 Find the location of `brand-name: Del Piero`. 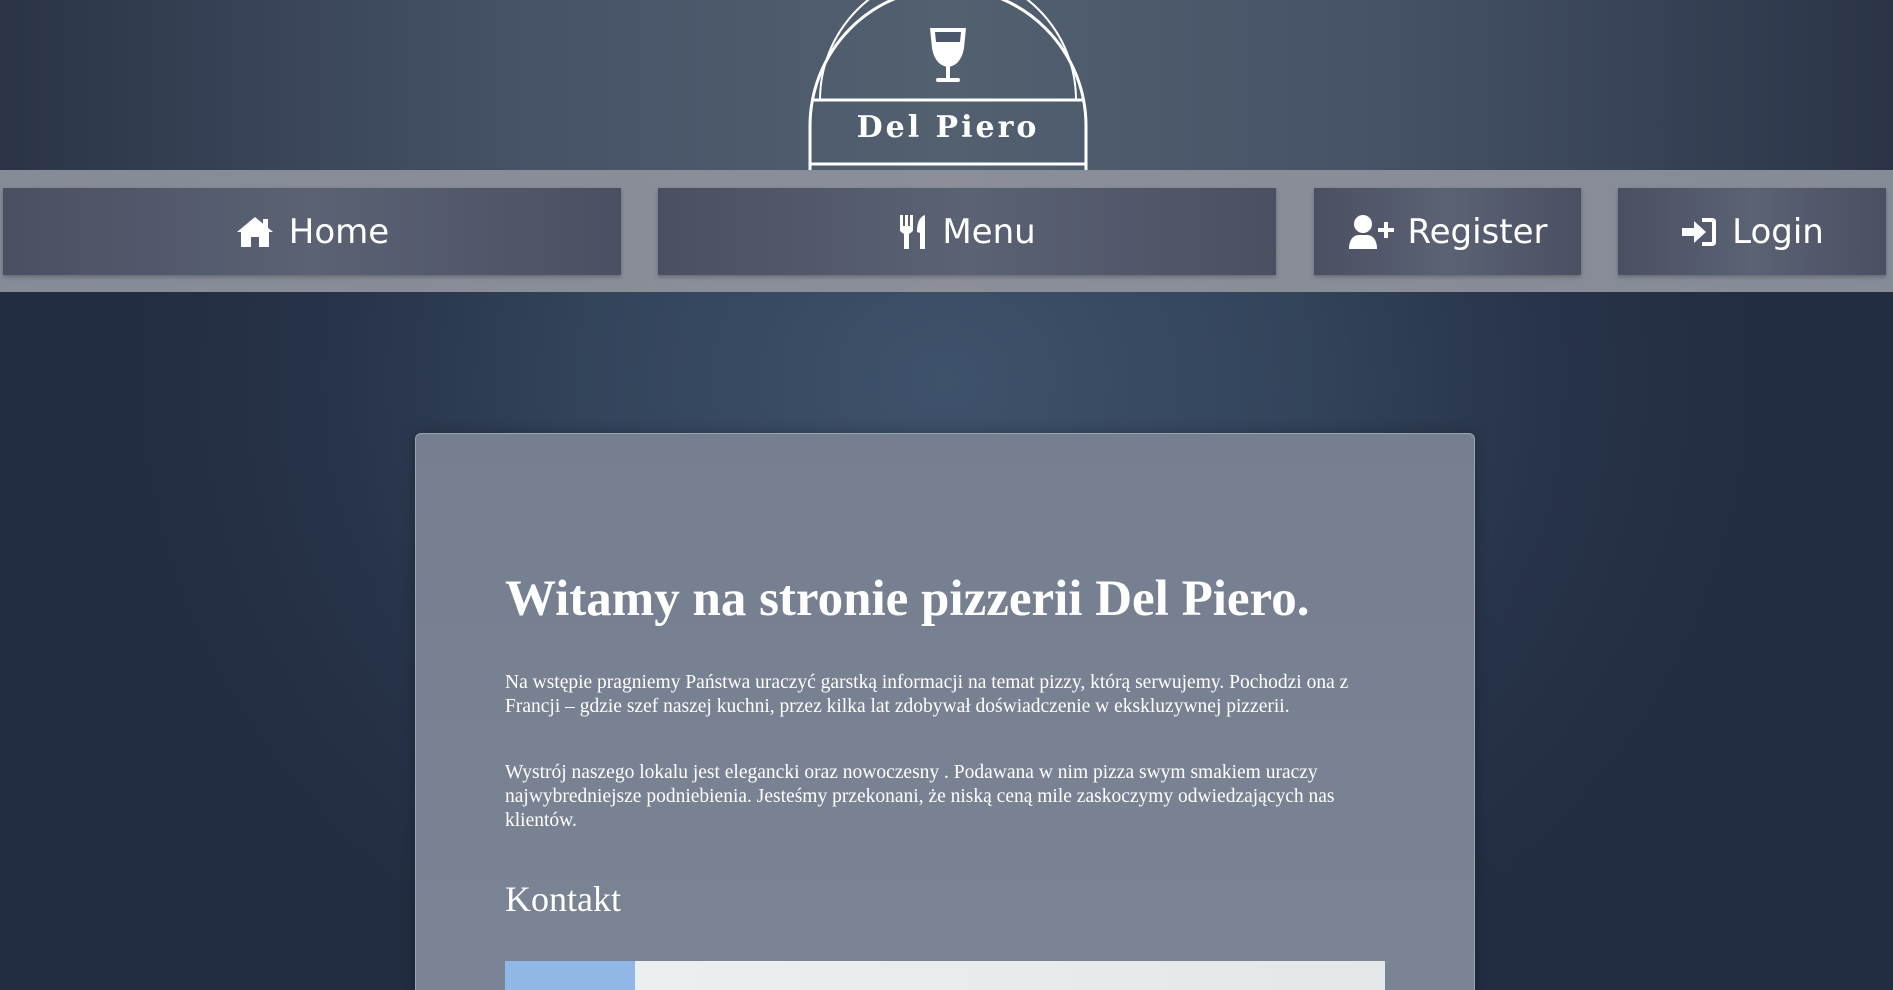

brand-name: Del Piero is located at coordinates (948, 127).